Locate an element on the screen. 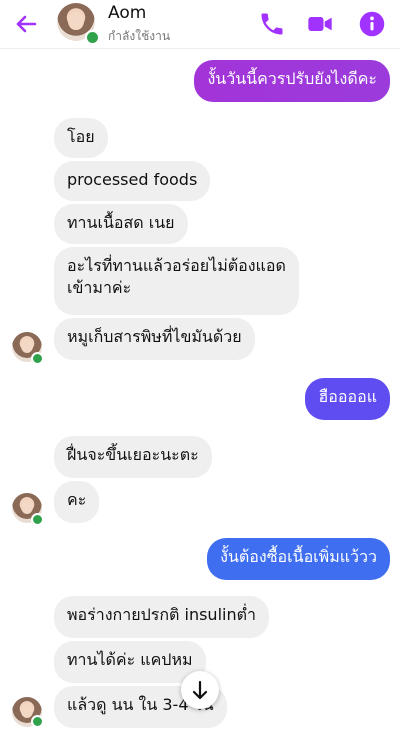  chat-header: Aom กำลังใช้งาน is located at coordinates (200, 24).